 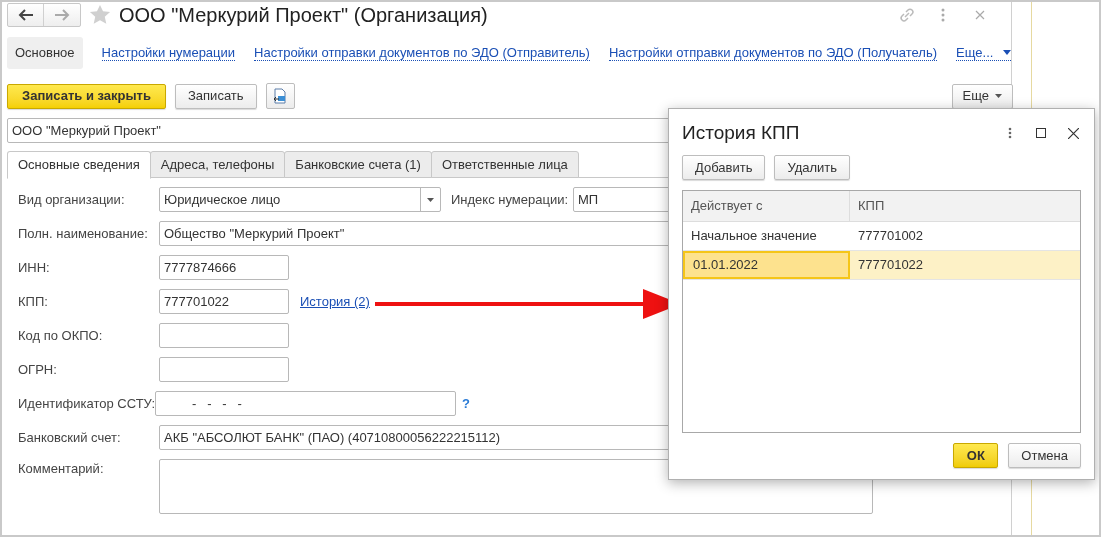 I want to click on link-icon, so click(x=907, y=15).